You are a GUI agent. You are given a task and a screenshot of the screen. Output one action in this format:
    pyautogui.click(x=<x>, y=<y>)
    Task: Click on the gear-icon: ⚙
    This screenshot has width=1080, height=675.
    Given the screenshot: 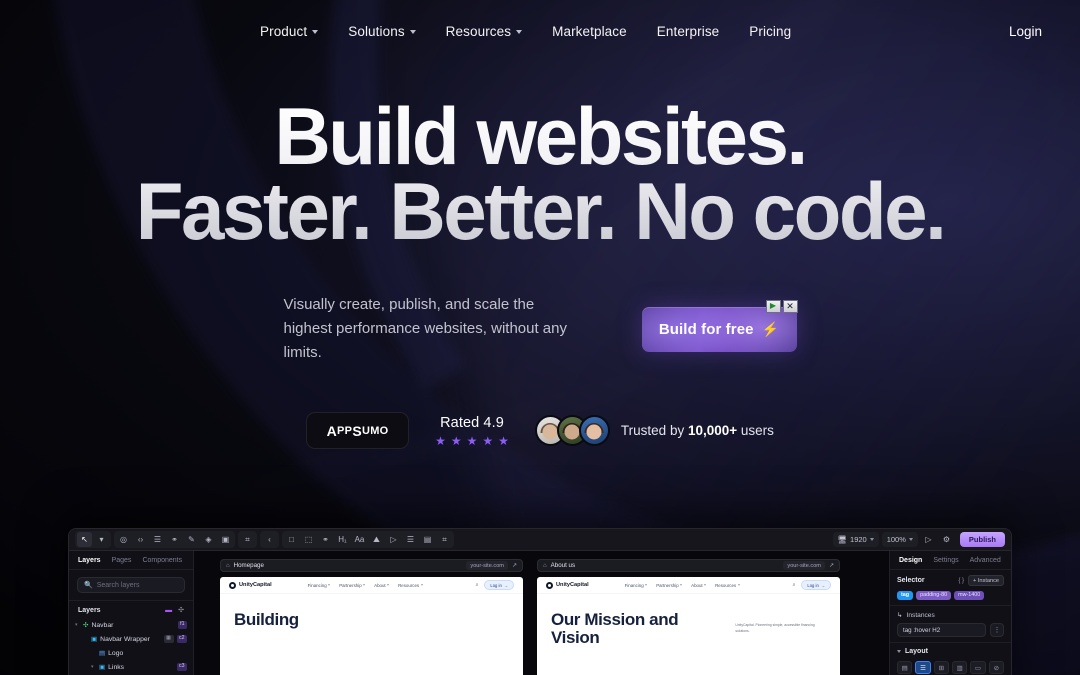 What is the action you would take?
    pyautogui.click(x=946, y=539)
    